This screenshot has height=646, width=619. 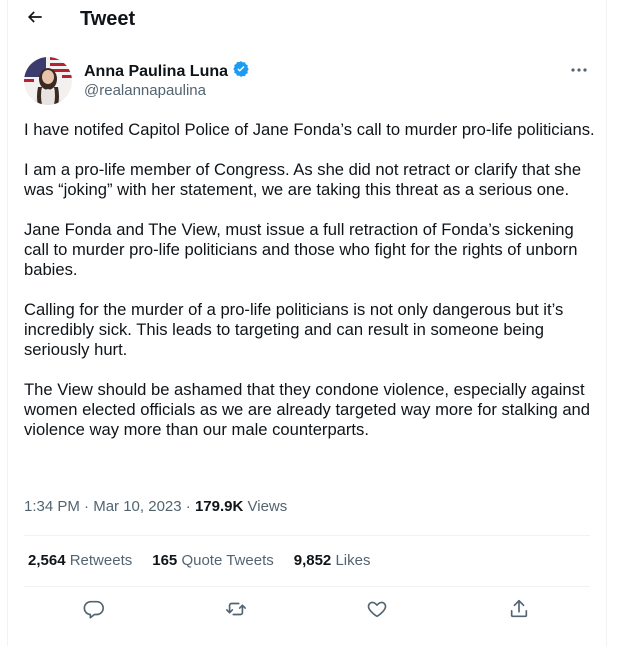 What do you see at coordinates (156, 72) in the screenshot?
I see `author-display-name: Anna Paulina Luna` at bounding box center [156, 72].